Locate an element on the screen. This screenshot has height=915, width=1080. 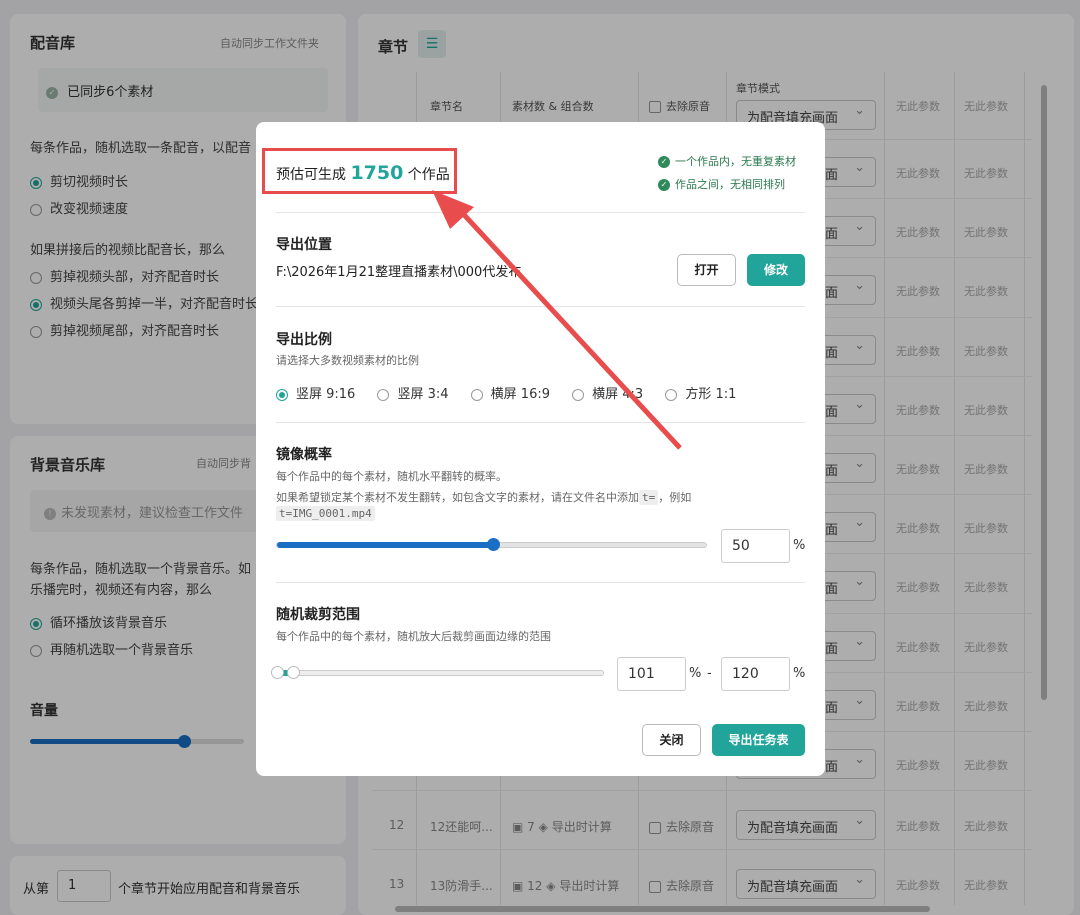
arrow-head is located at coordinates (453, 209).